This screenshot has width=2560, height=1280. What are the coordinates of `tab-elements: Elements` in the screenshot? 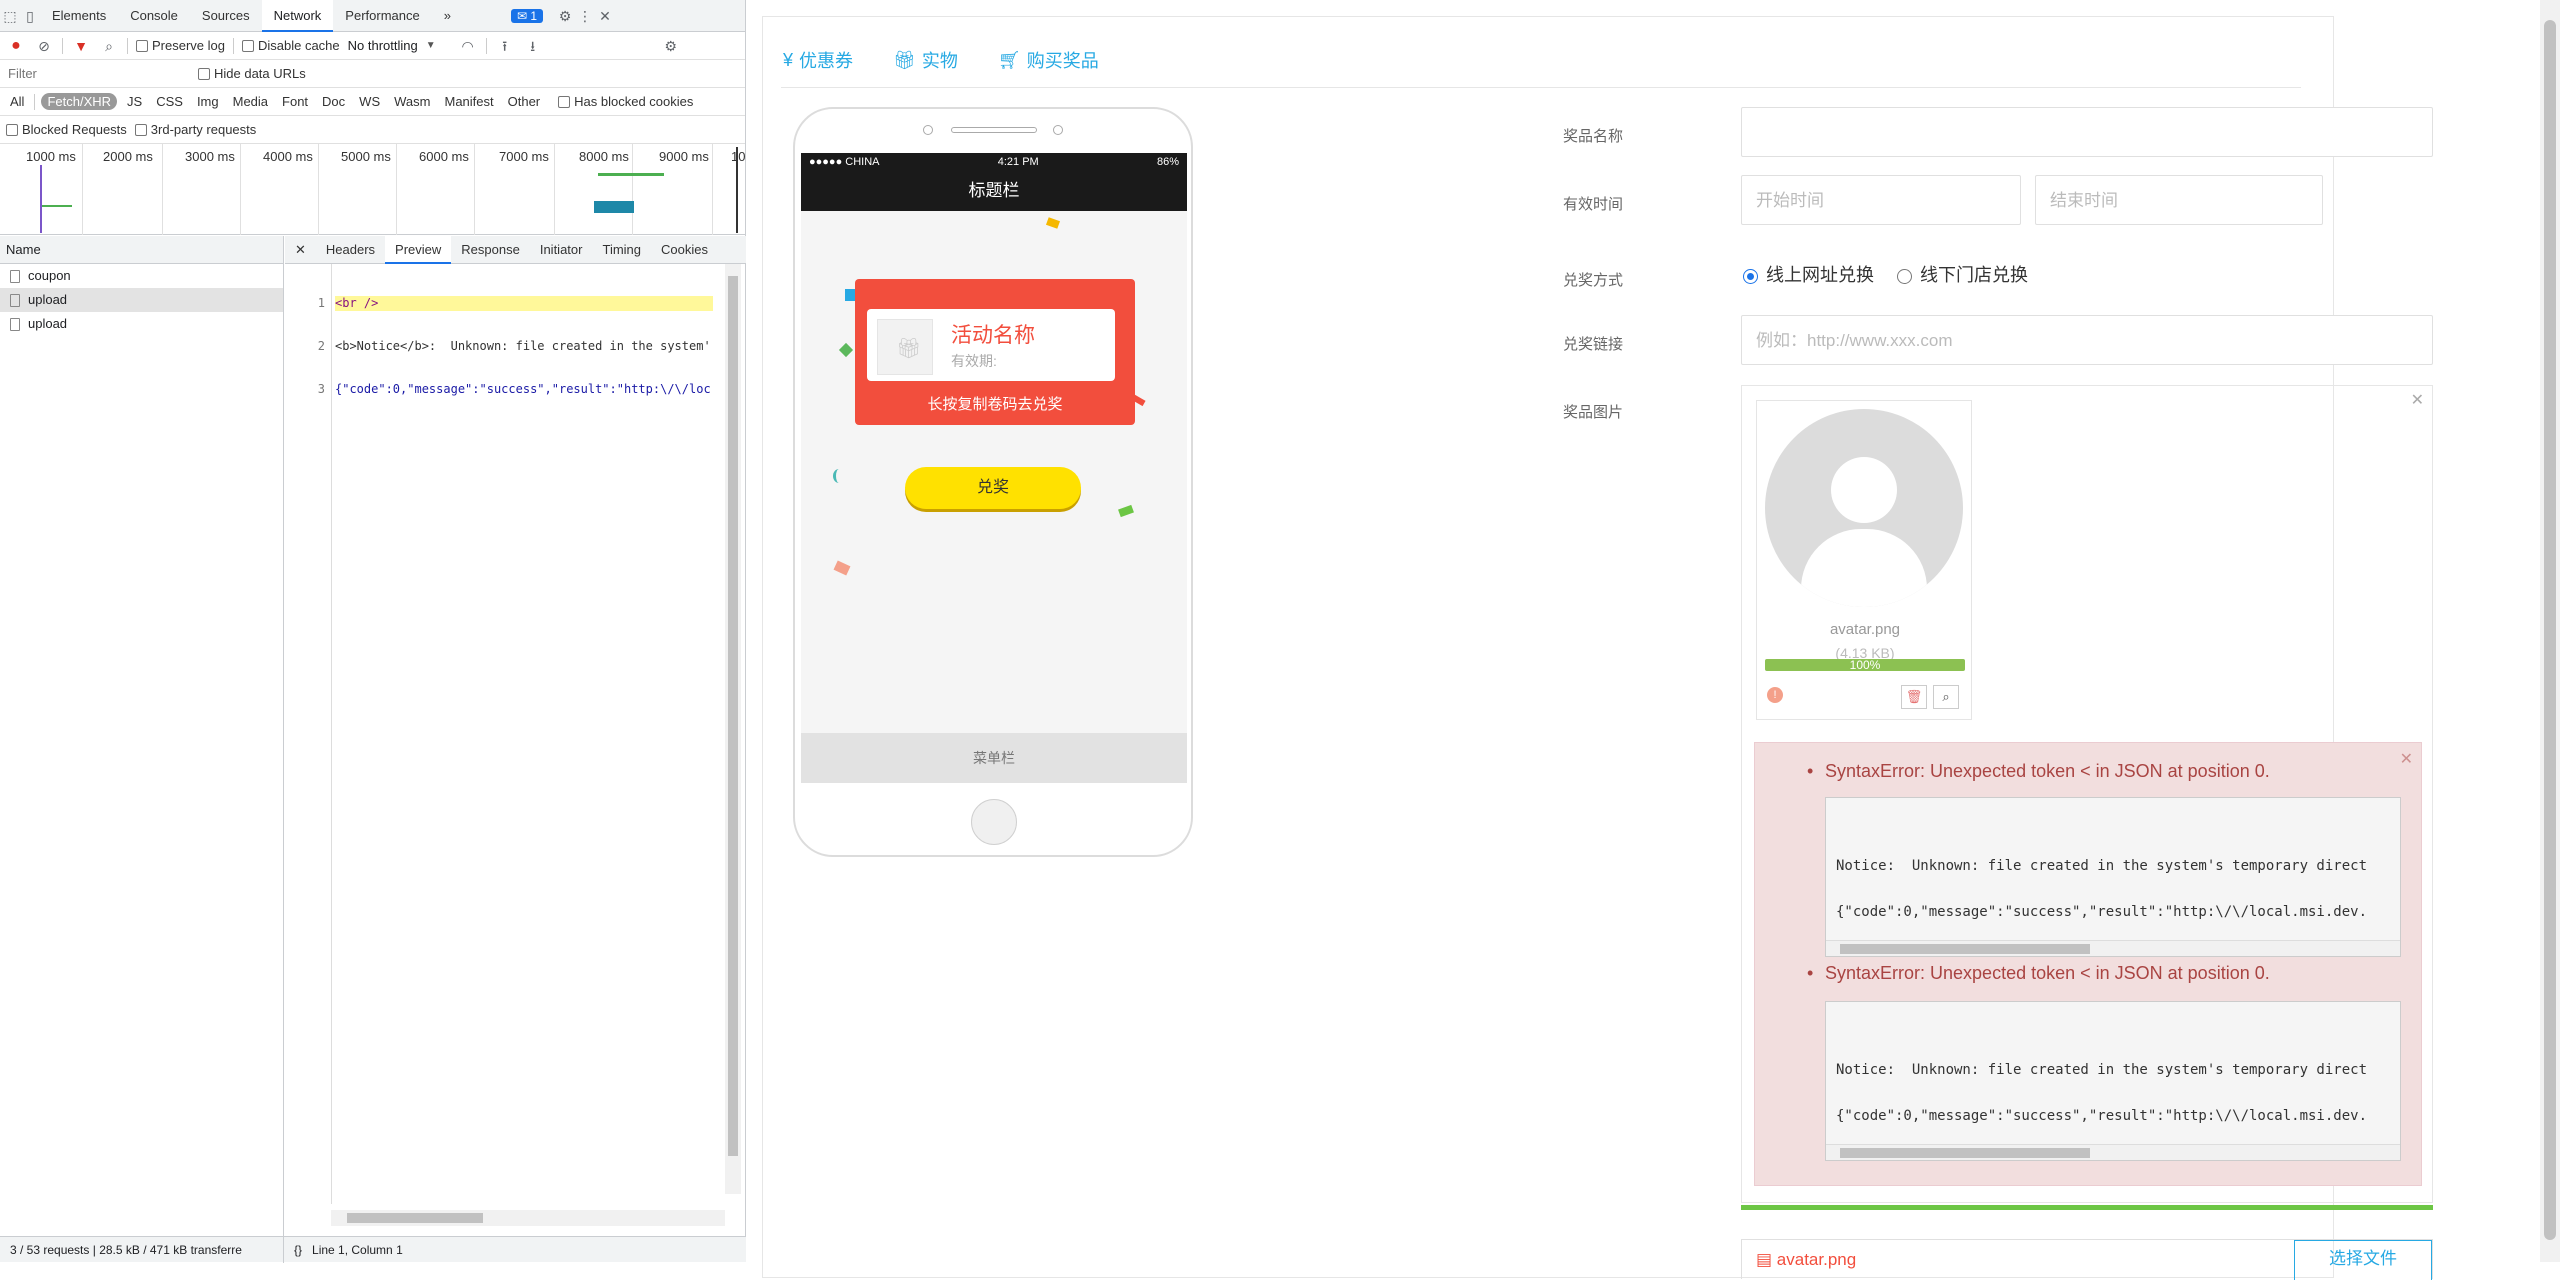 It's located at (79, 16).